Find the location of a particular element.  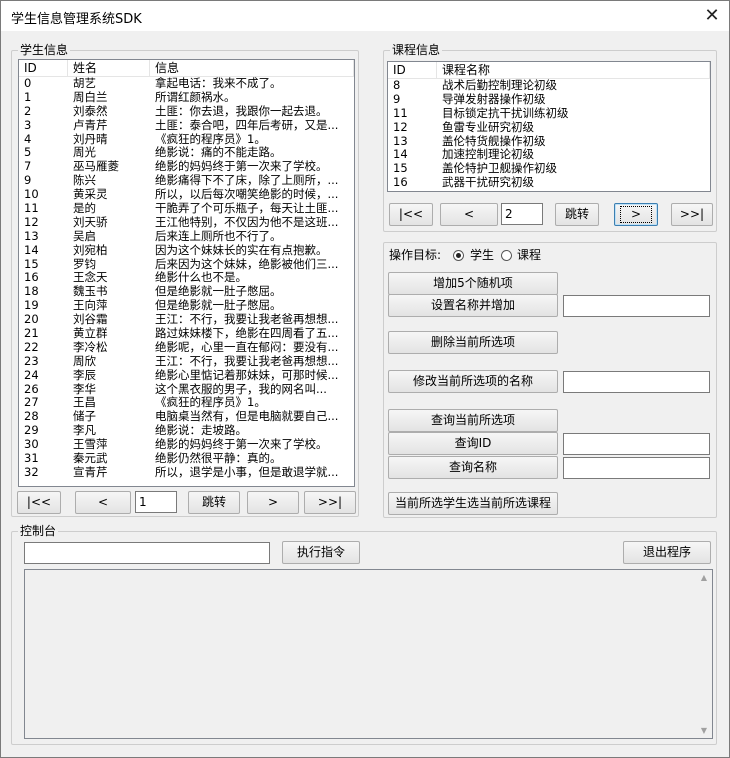

course-row: 12 鱼雷专业研究初级 is located at coordinates (549, 128).